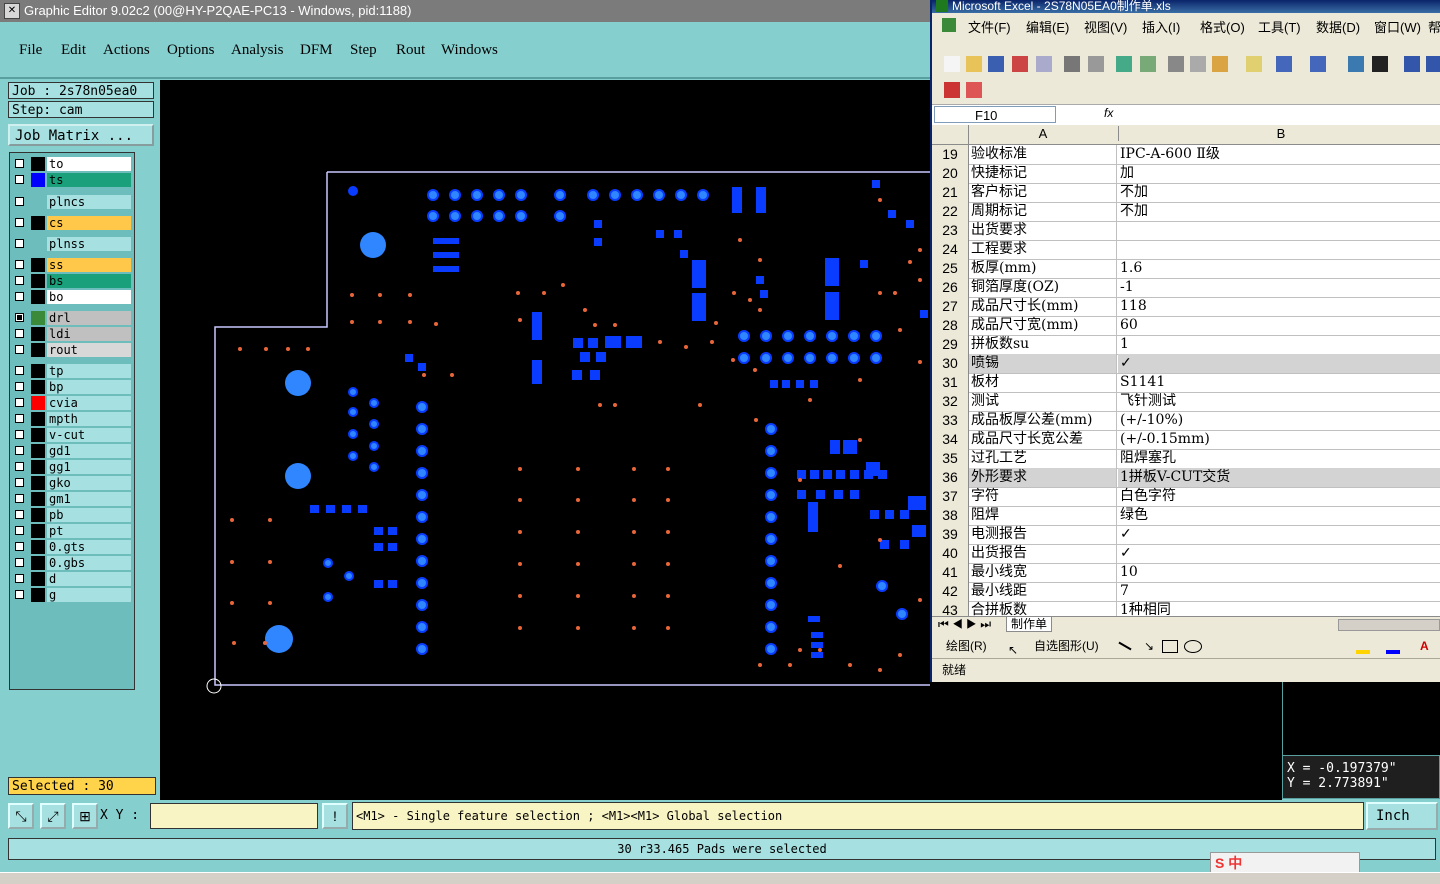  What do you see at coordinates (950, 325) in the screenshot?
I see `row-header: 28` at bounding box center [950, 325].